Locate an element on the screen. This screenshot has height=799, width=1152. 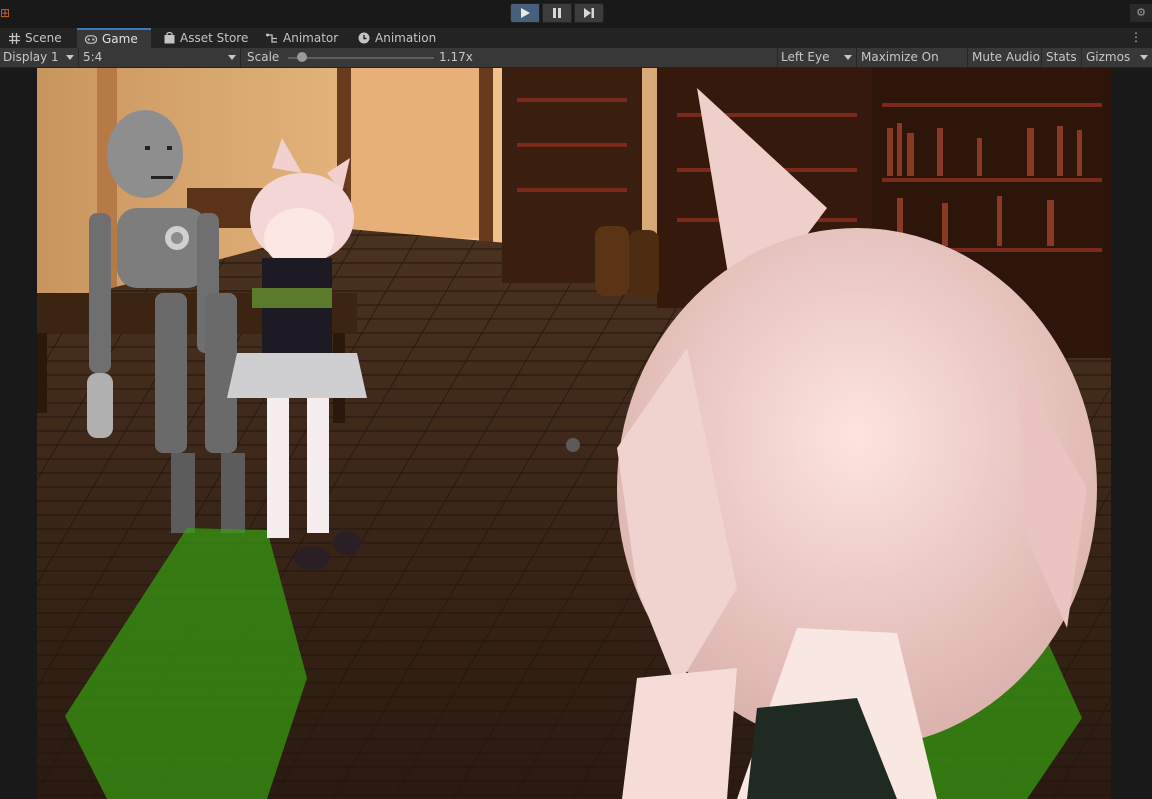
pause-icon is located at coordinates (557, 13).